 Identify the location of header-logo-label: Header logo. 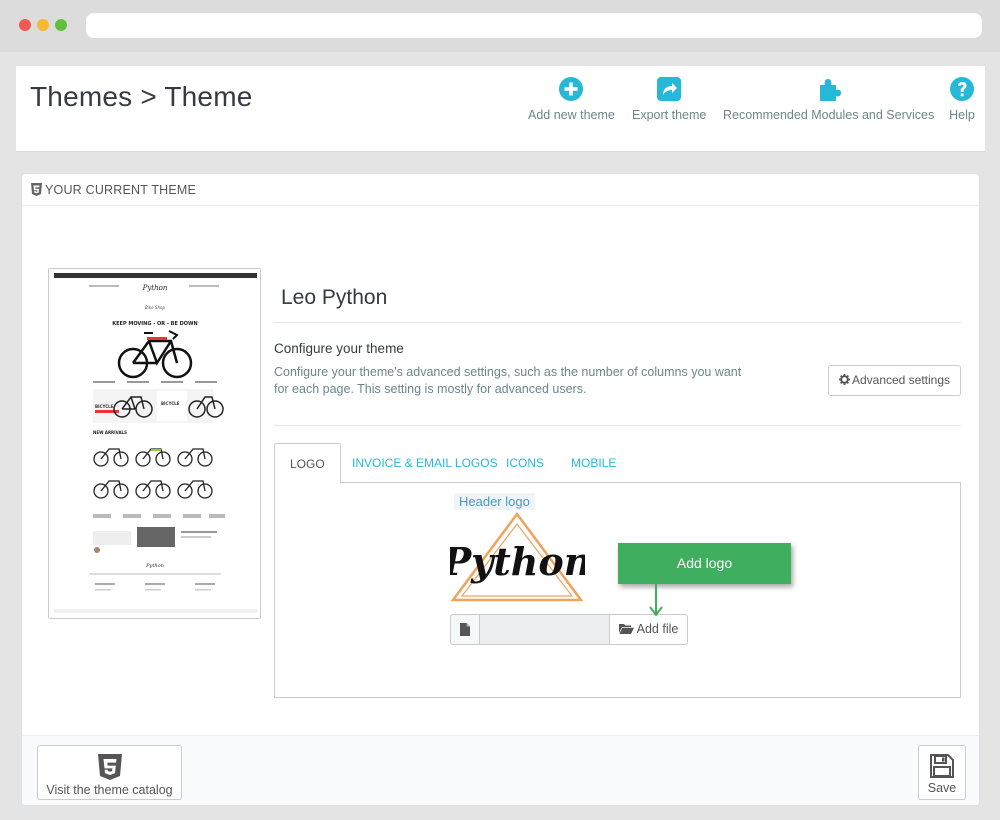
(494, 501).